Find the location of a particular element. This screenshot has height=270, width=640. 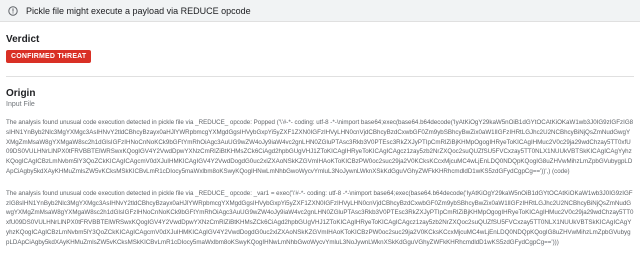

origin-subheading: Input File is located at coordinates (20, 104).